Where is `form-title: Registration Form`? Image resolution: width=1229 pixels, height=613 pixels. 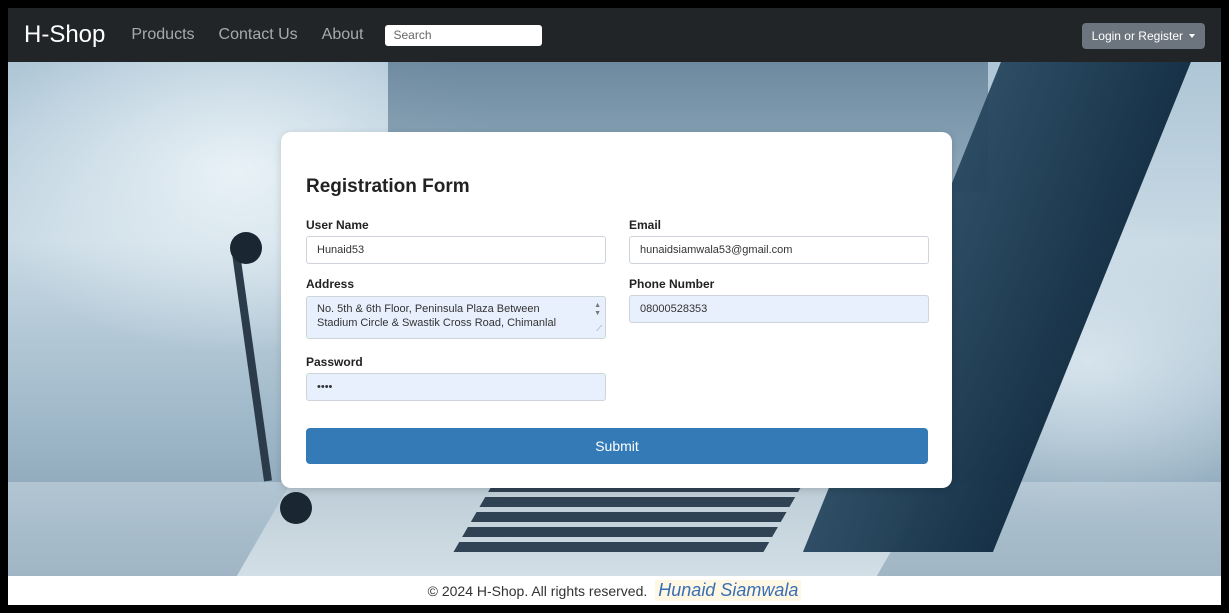
form-title: Registration Form is located at coordinates (388, 186).